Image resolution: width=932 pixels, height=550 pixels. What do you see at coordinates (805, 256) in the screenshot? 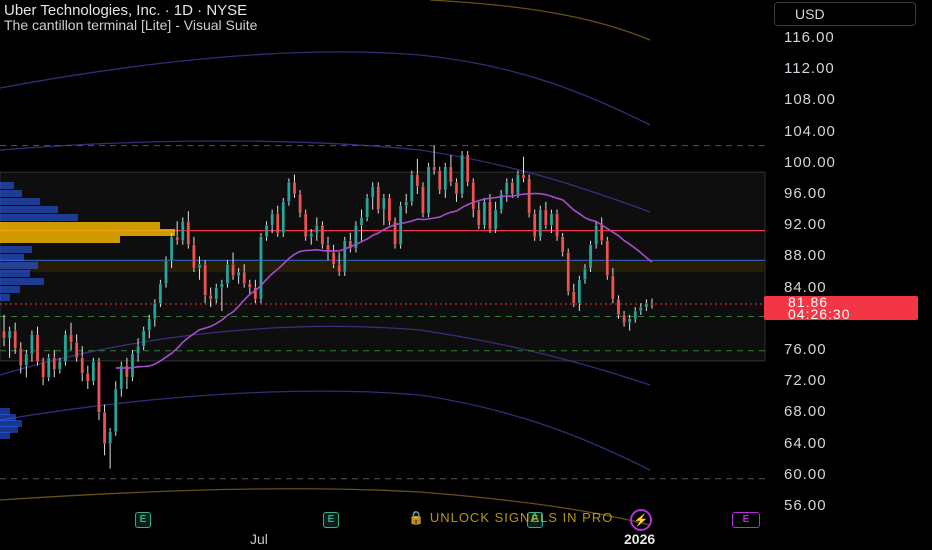
I see `price-tick-label: 88.00` at bounding box center [805, 256].